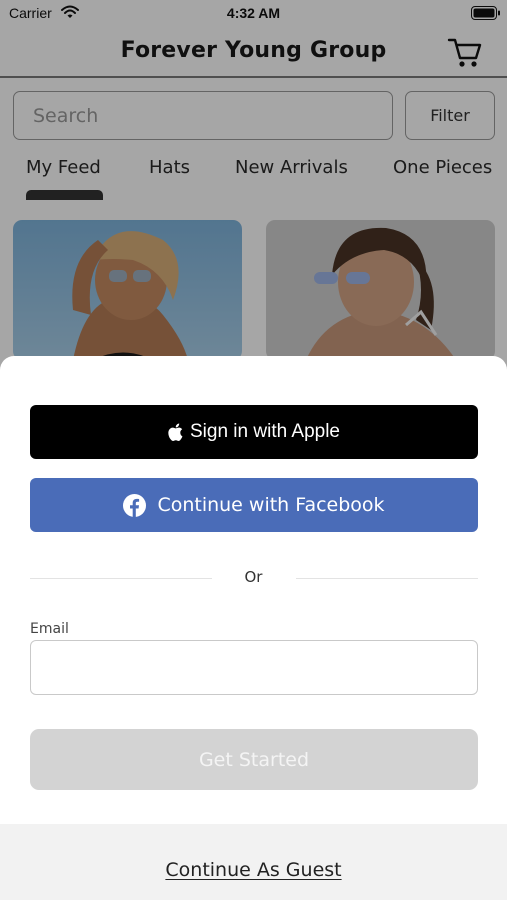 Image resolution: width=507 pixels, height=900 pixels. What do you see at coordinates (265, 431) in the screenshot?
I see `apple-button-label: Sign in with Apple` at bounding box center [265, 431].